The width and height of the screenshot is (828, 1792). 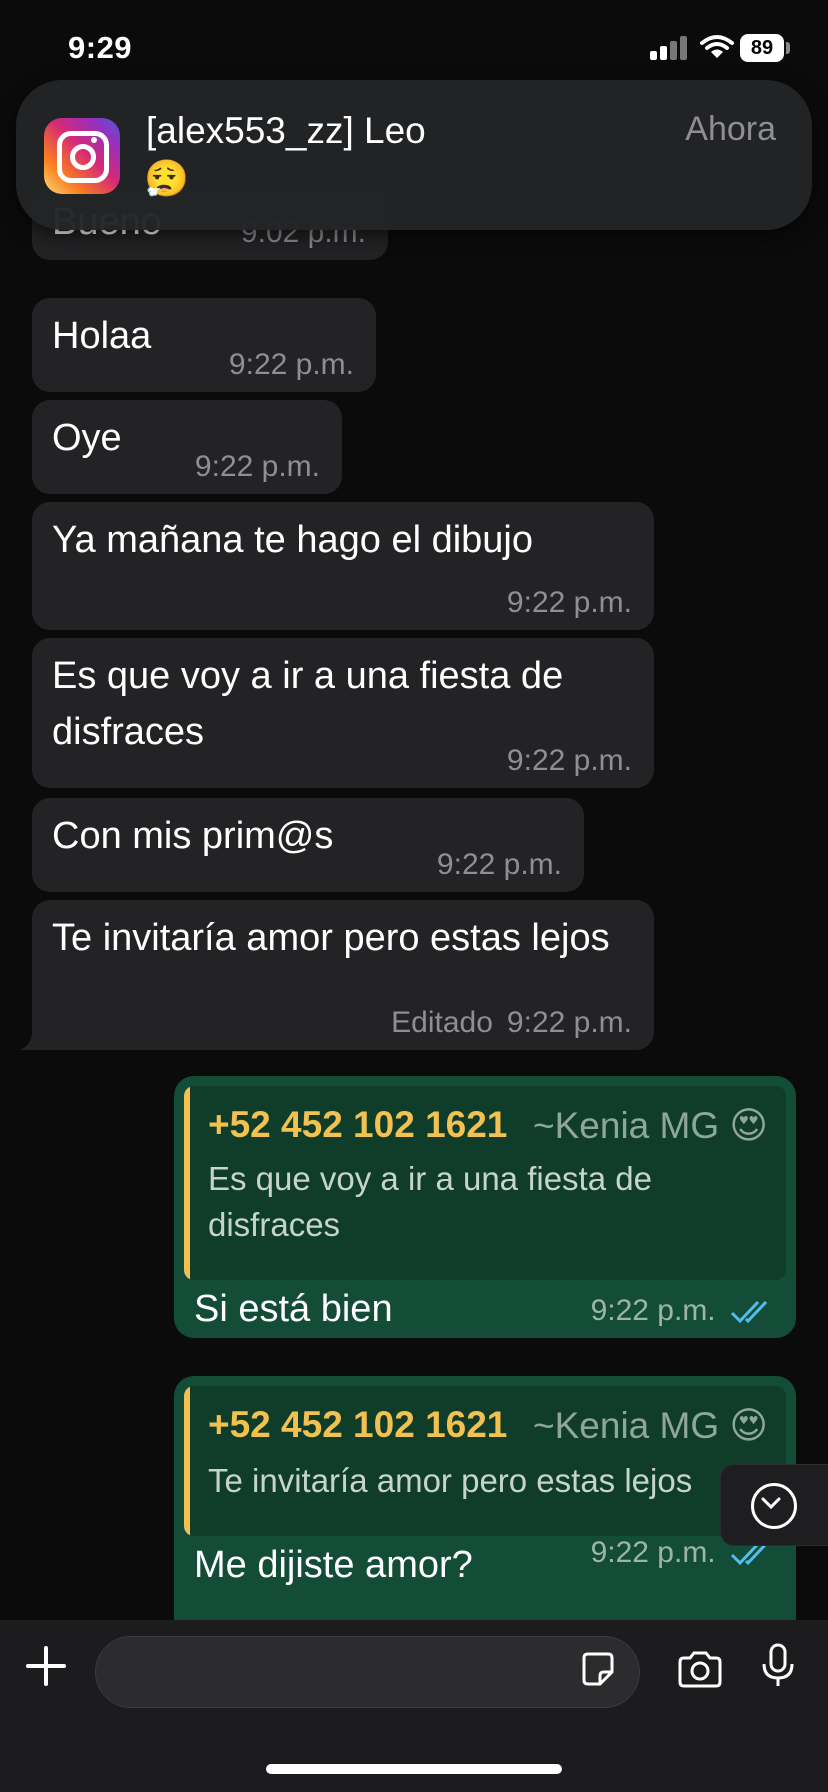 I want to click on notification-sender: [alex553_zz] Leo, so click(x=286, y=130).